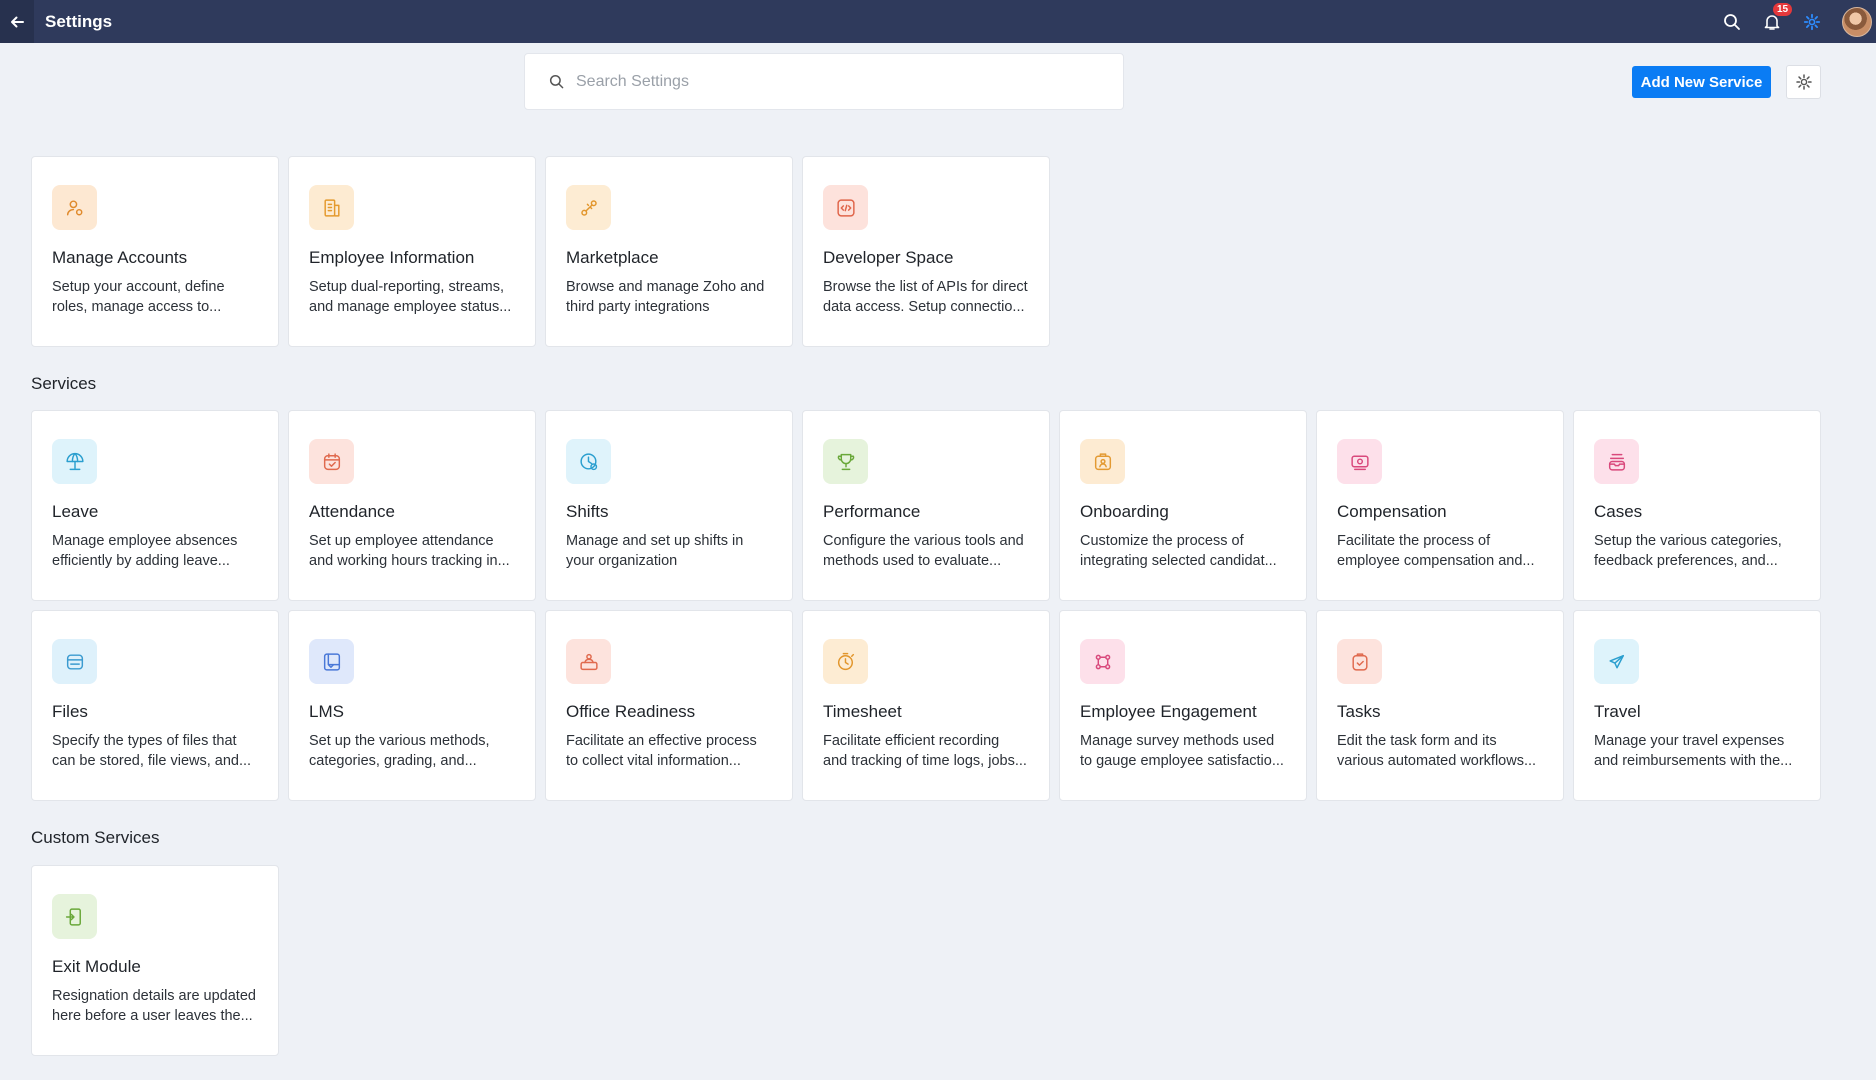 The width and height of the screenshot is (1876, 1080). What do you see at coordinates (556, 81) in the screenshot?
I see `search-icon` at bounding box center [556, 81].